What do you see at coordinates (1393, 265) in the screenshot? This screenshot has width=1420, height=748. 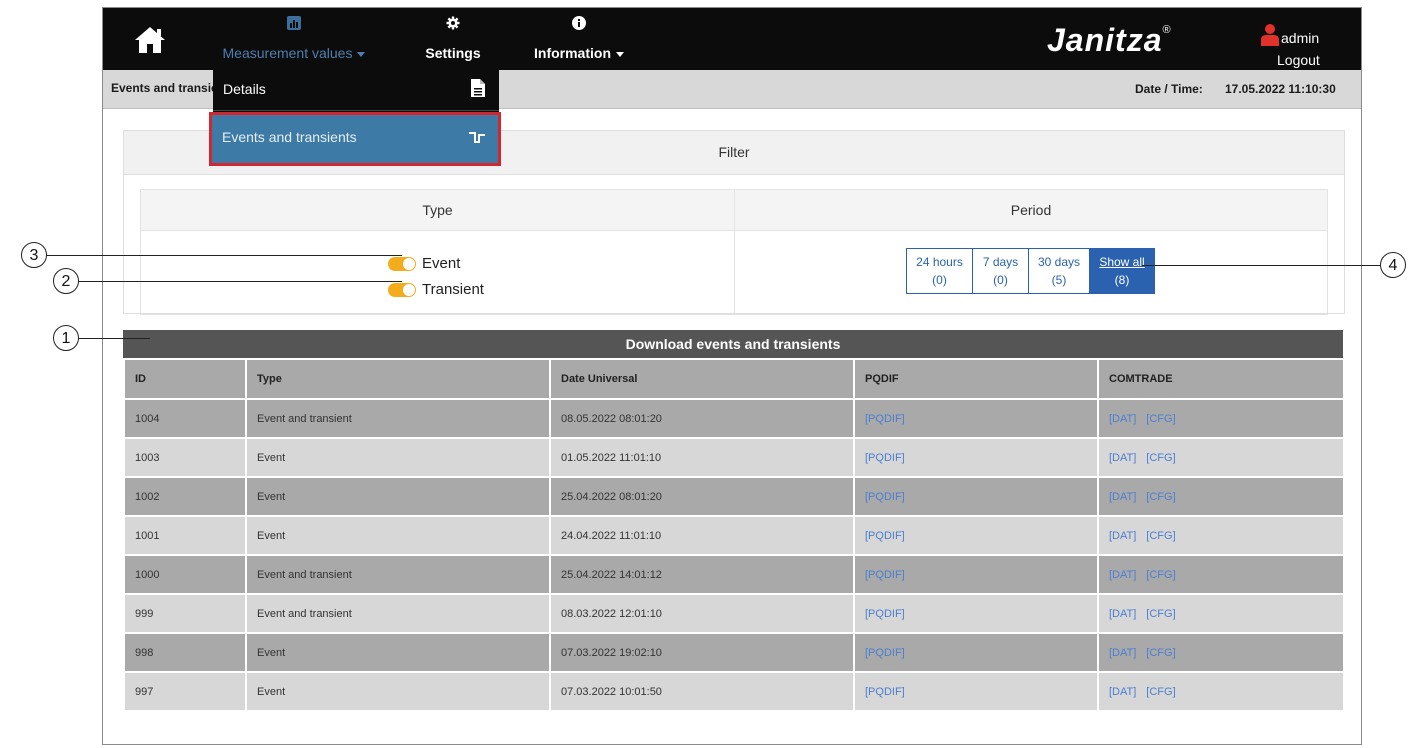 I see `callout-4: 4` at bounding box center [1393, 265].